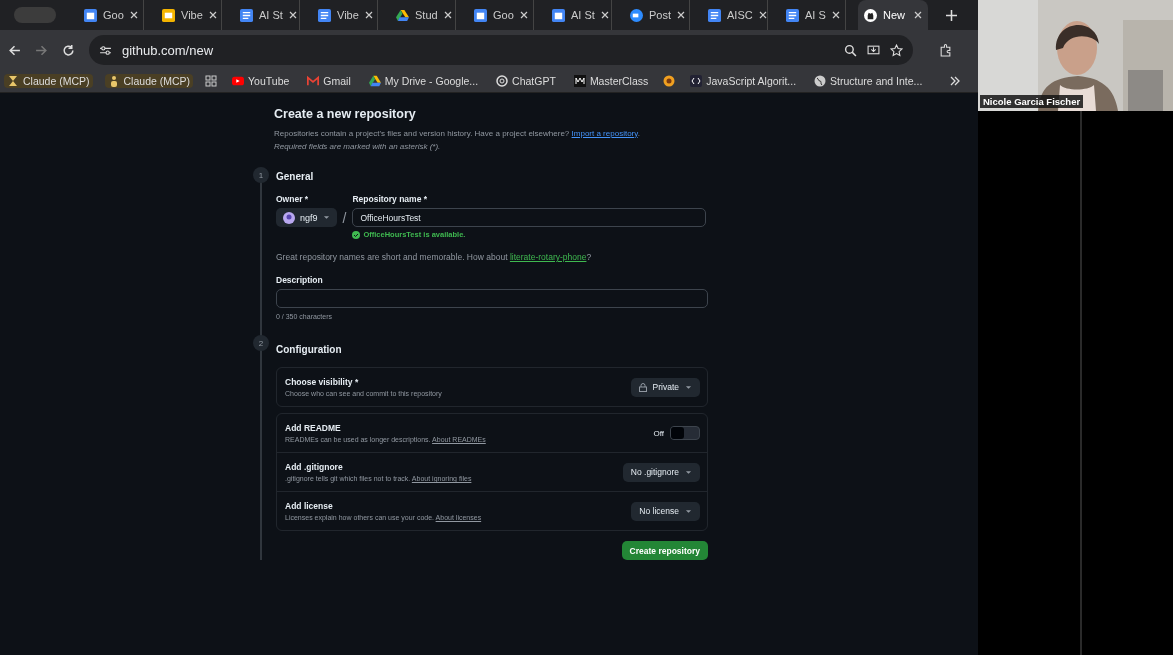 The height and width of the screenshot is (655, 1173). What do you see at coordinates (611, 81) in the screenshot?
I see `bookmark: MasterClass` at bounding box center [611, 81].